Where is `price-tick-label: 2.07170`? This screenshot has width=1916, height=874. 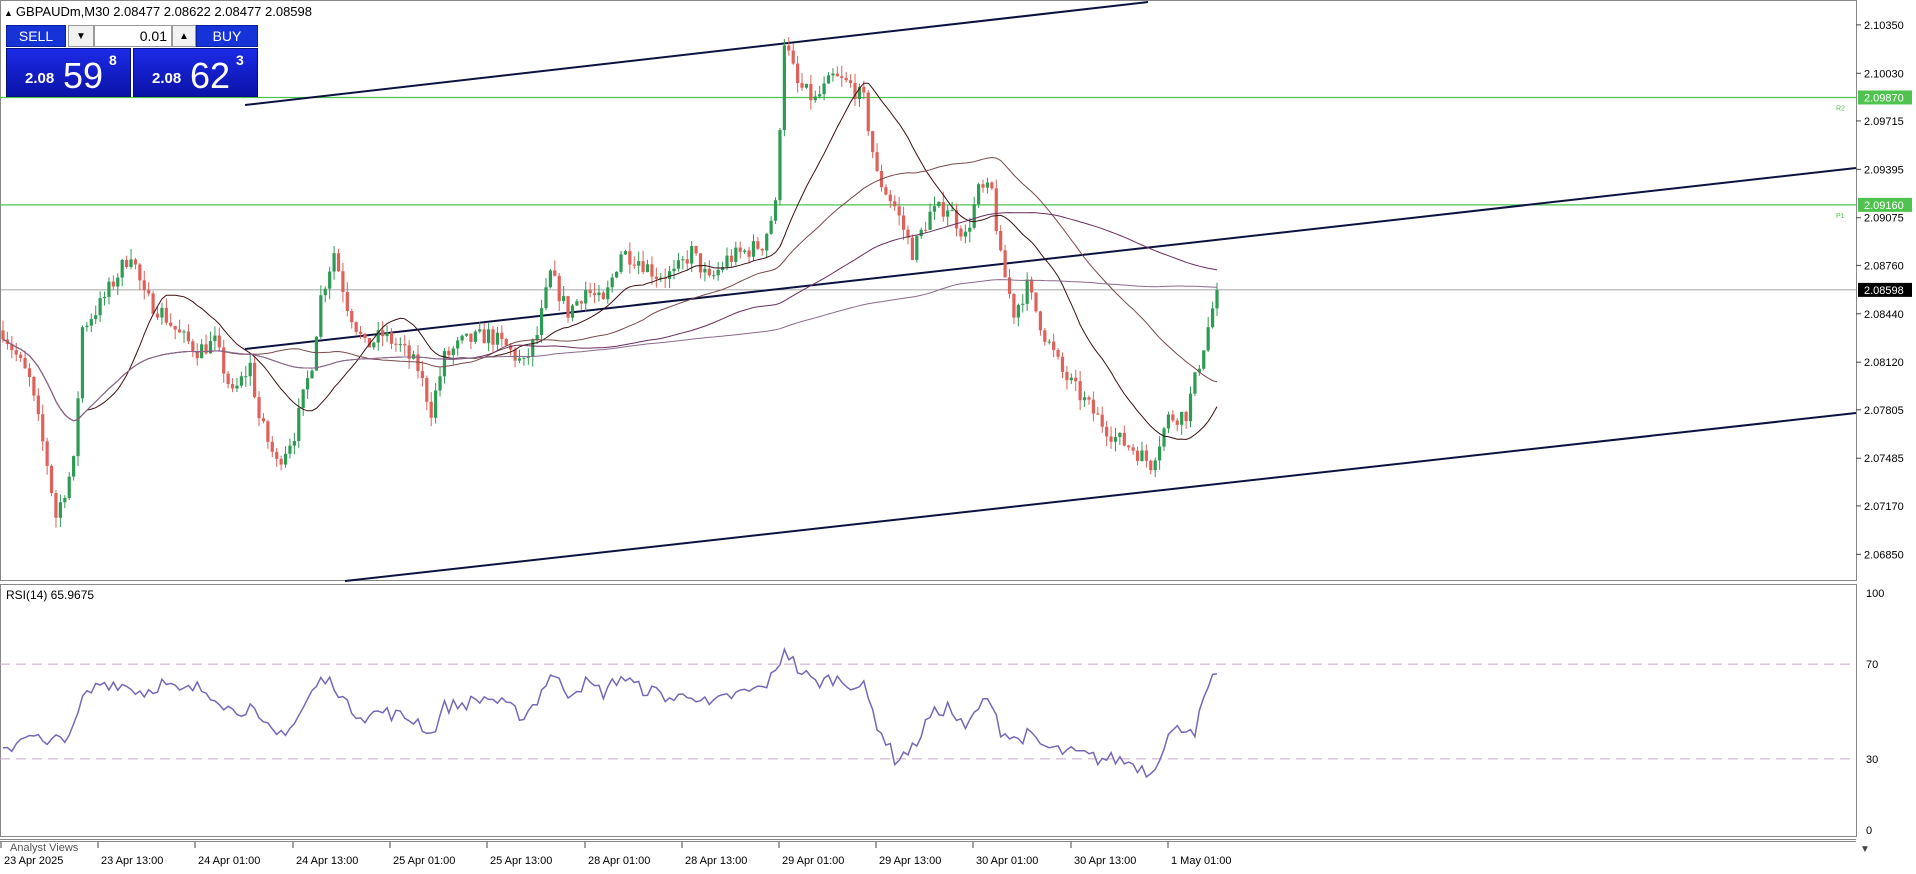
price-tick-label: 2.07170 is located at coordinates (1884, 507).